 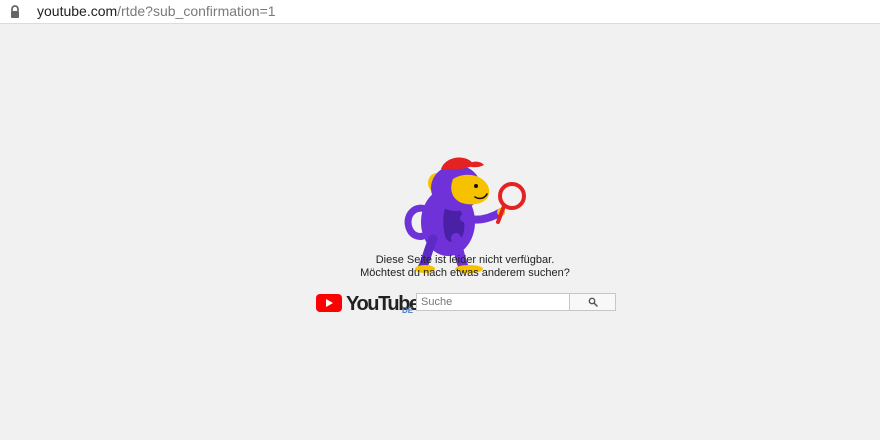 I want to click on lock-icon, so click(x=15, y=12).